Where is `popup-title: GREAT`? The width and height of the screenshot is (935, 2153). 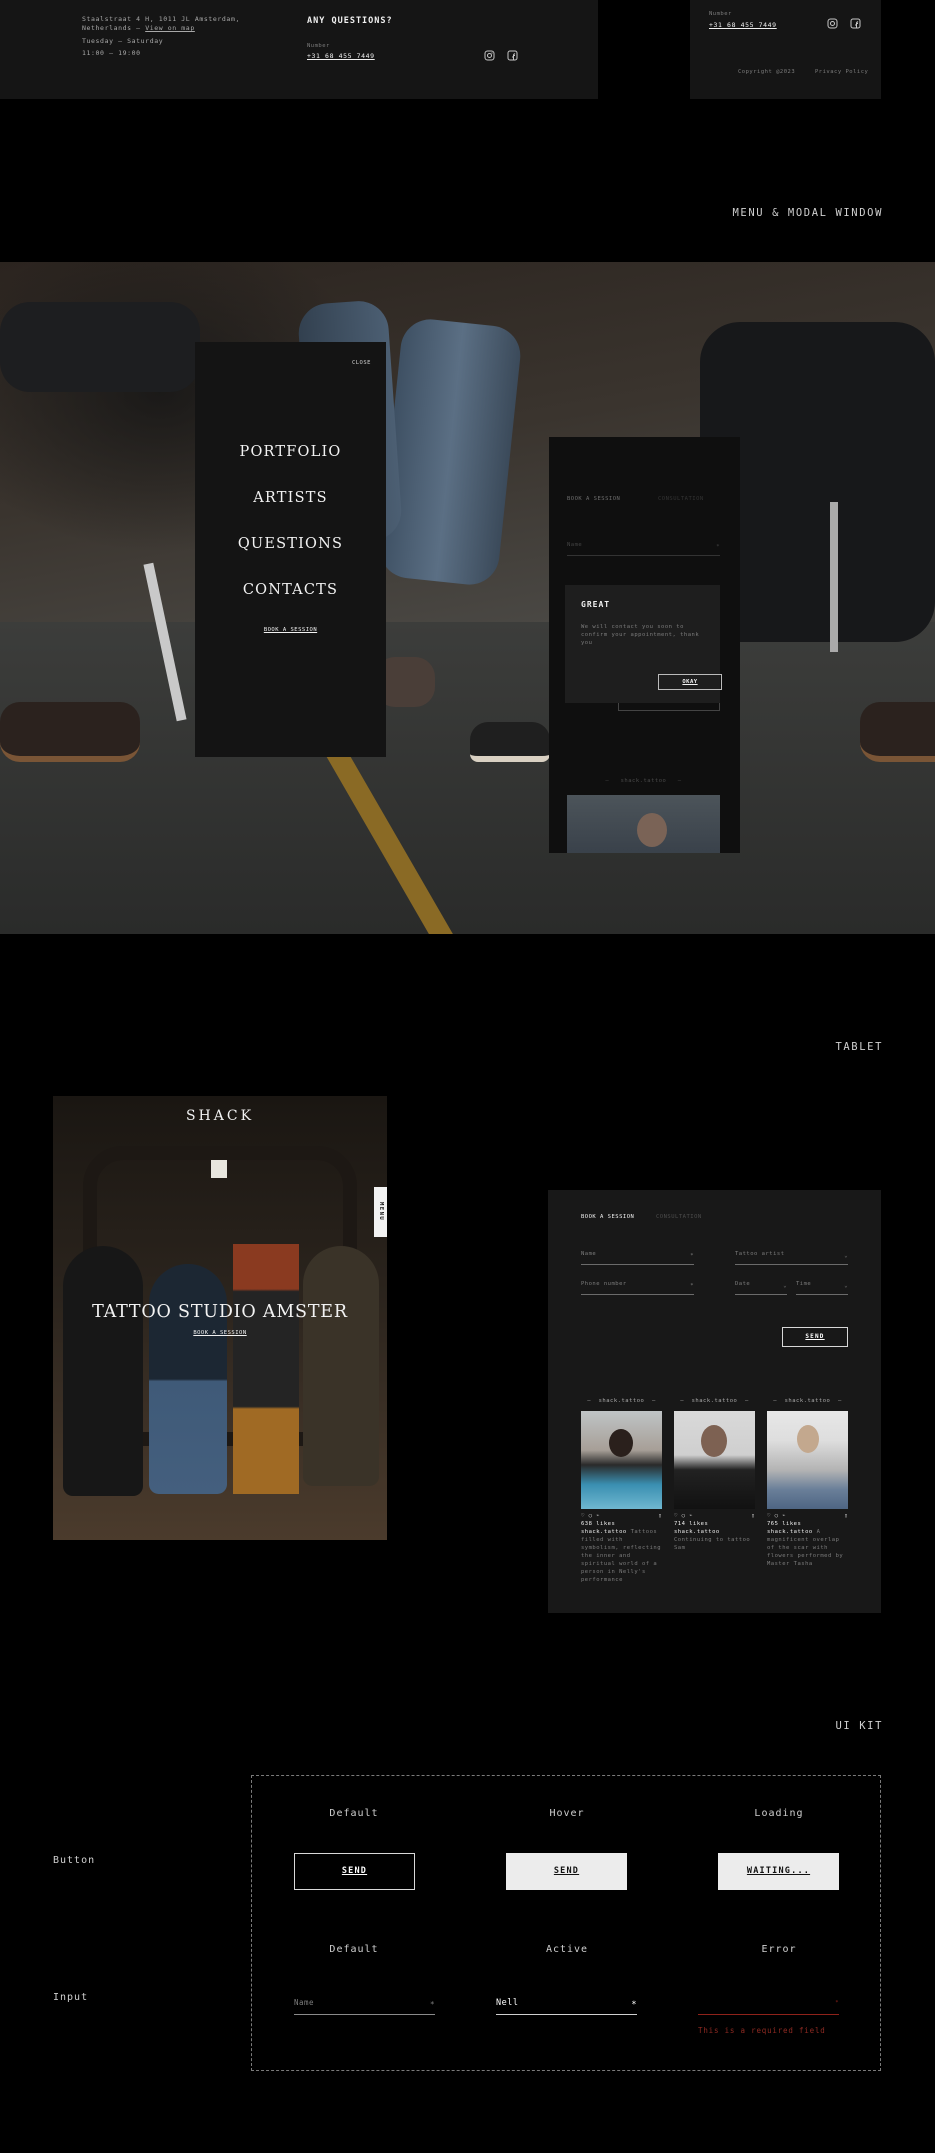 popup-title: GREAT is located at coordinates (596, 604).